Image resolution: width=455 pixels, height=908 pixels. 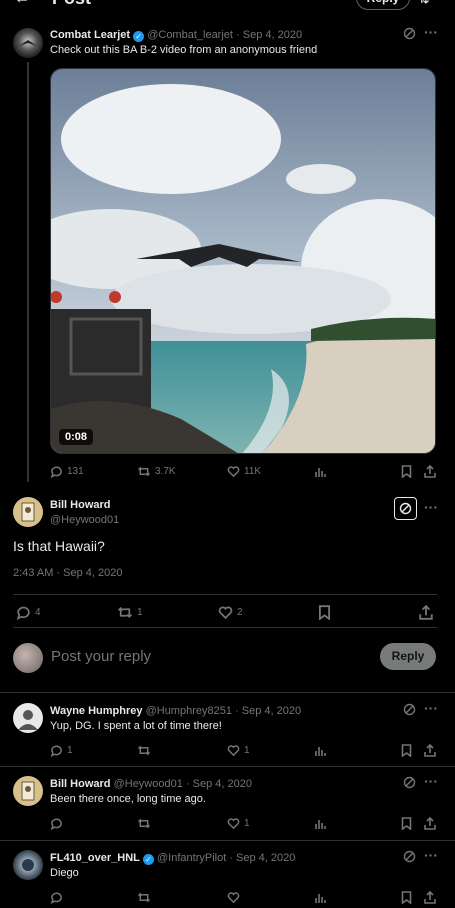 What do you see at coordinates (28, 658) in the screenshot?
I see `user-avatar` at bounding box center [28, 658].